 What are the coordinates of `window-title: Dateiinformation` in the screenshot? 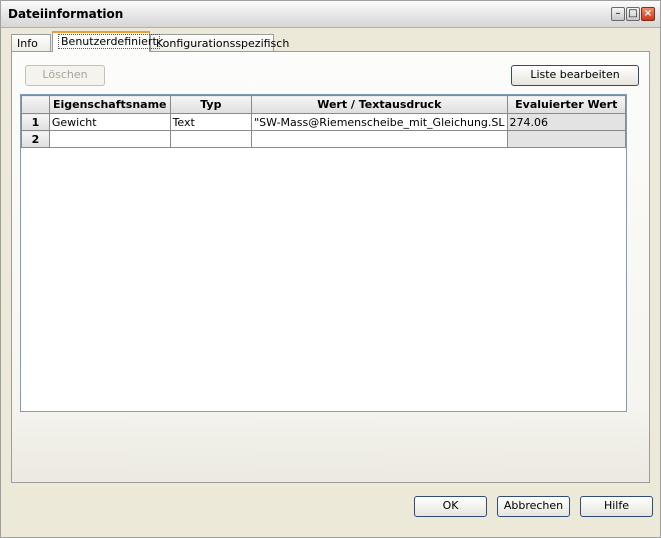 It's located at (66, 14).